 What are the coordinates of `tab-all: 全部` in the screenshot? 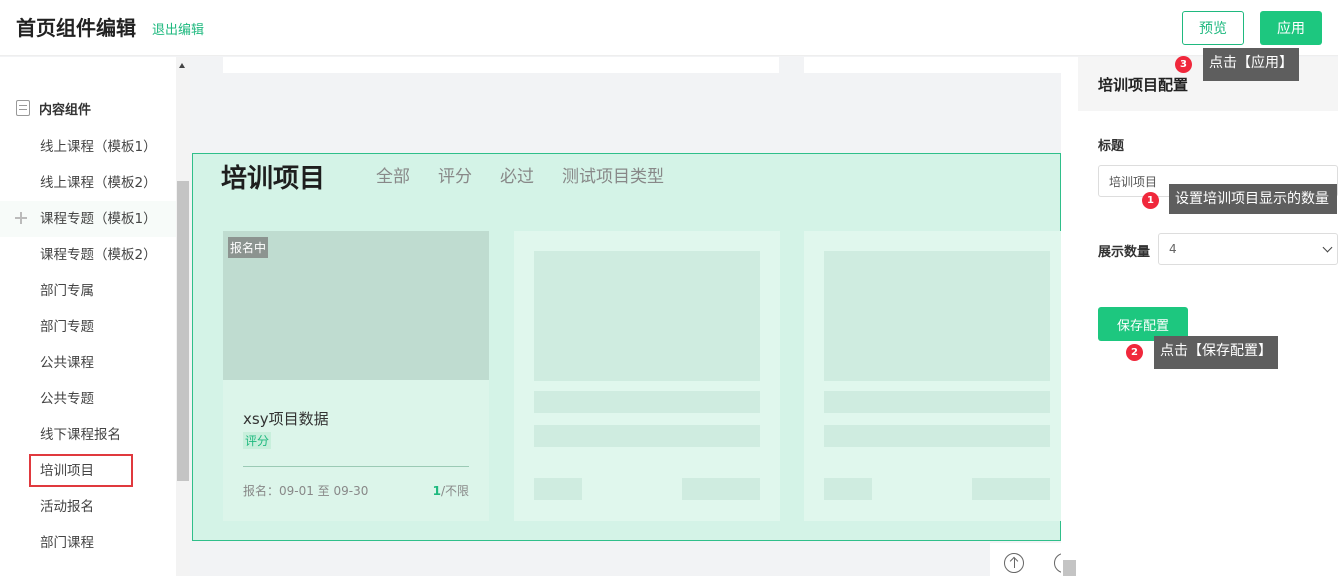 It's located at (393, 174).